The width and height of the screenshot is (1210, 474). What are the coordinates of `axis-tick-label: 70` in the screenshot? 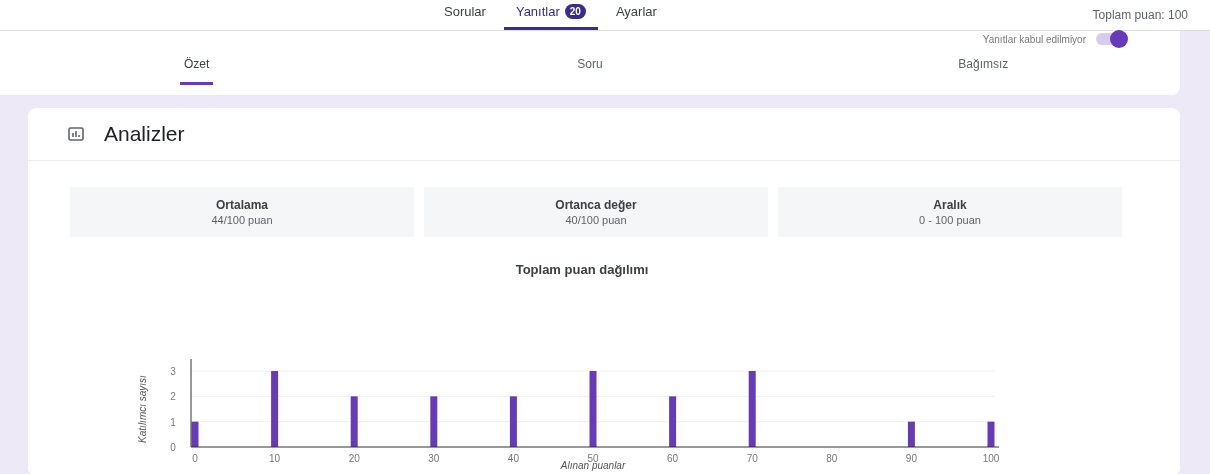 It's located at (752, 458).